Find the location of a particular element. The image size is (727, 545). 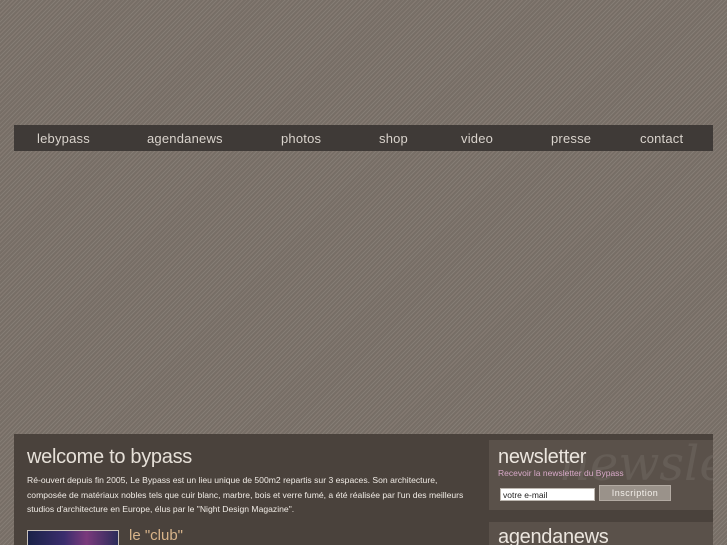

newsletter-title: newsletter is located at coordinates (542, 457).